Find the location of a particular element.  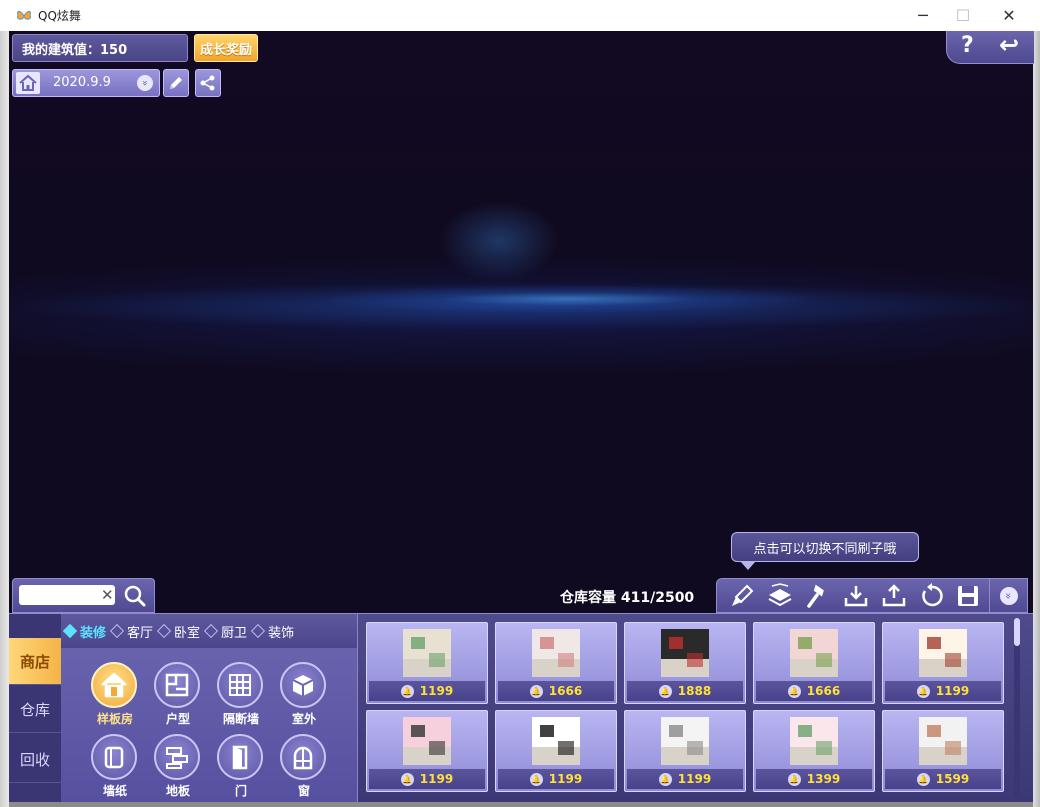

rotate-icon is located at coordinates (932, 595).